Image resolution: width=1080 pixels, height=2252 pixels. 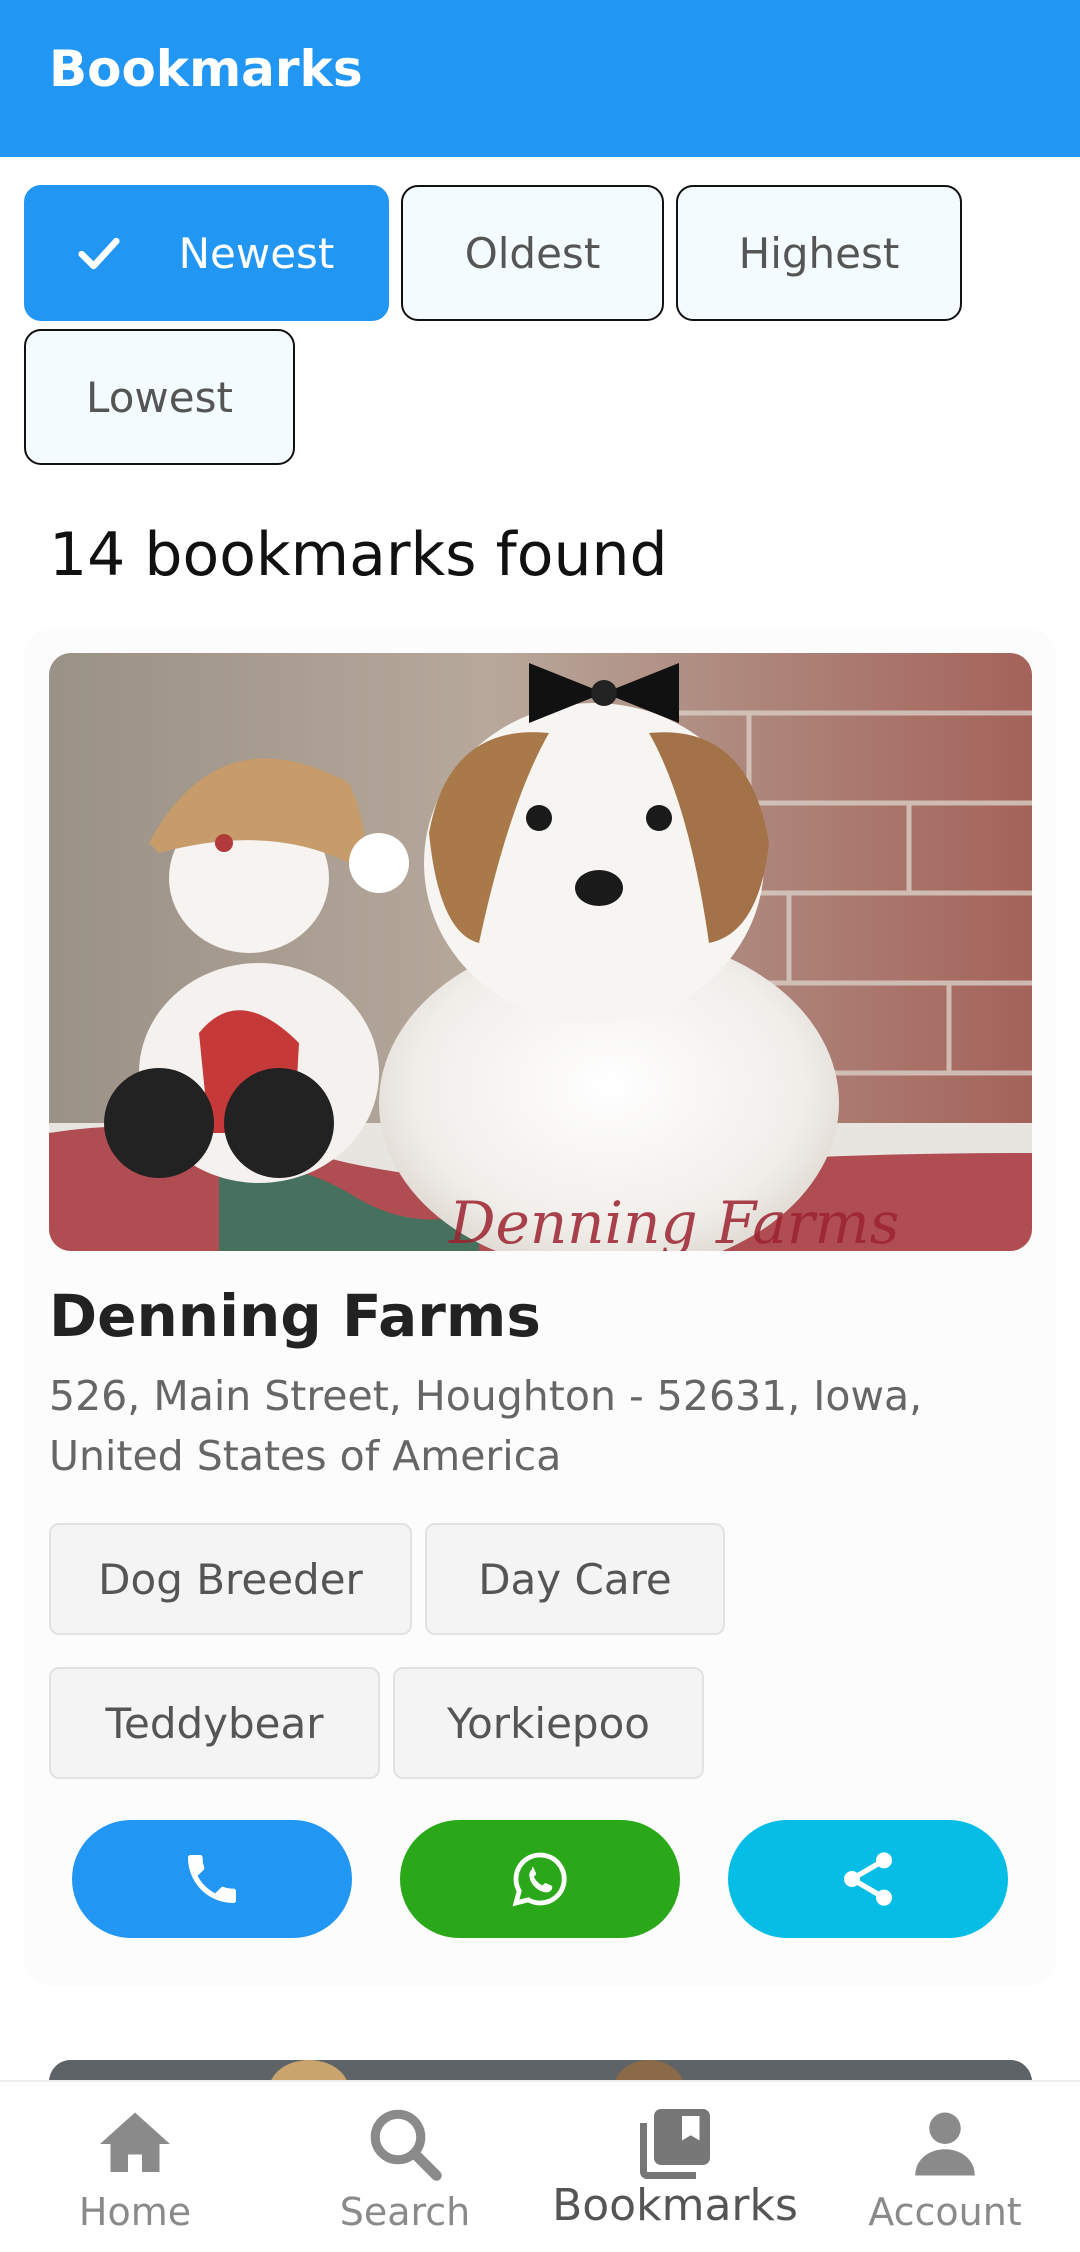 I want to click on whatsapp-button, so click(x=540, y=1879).